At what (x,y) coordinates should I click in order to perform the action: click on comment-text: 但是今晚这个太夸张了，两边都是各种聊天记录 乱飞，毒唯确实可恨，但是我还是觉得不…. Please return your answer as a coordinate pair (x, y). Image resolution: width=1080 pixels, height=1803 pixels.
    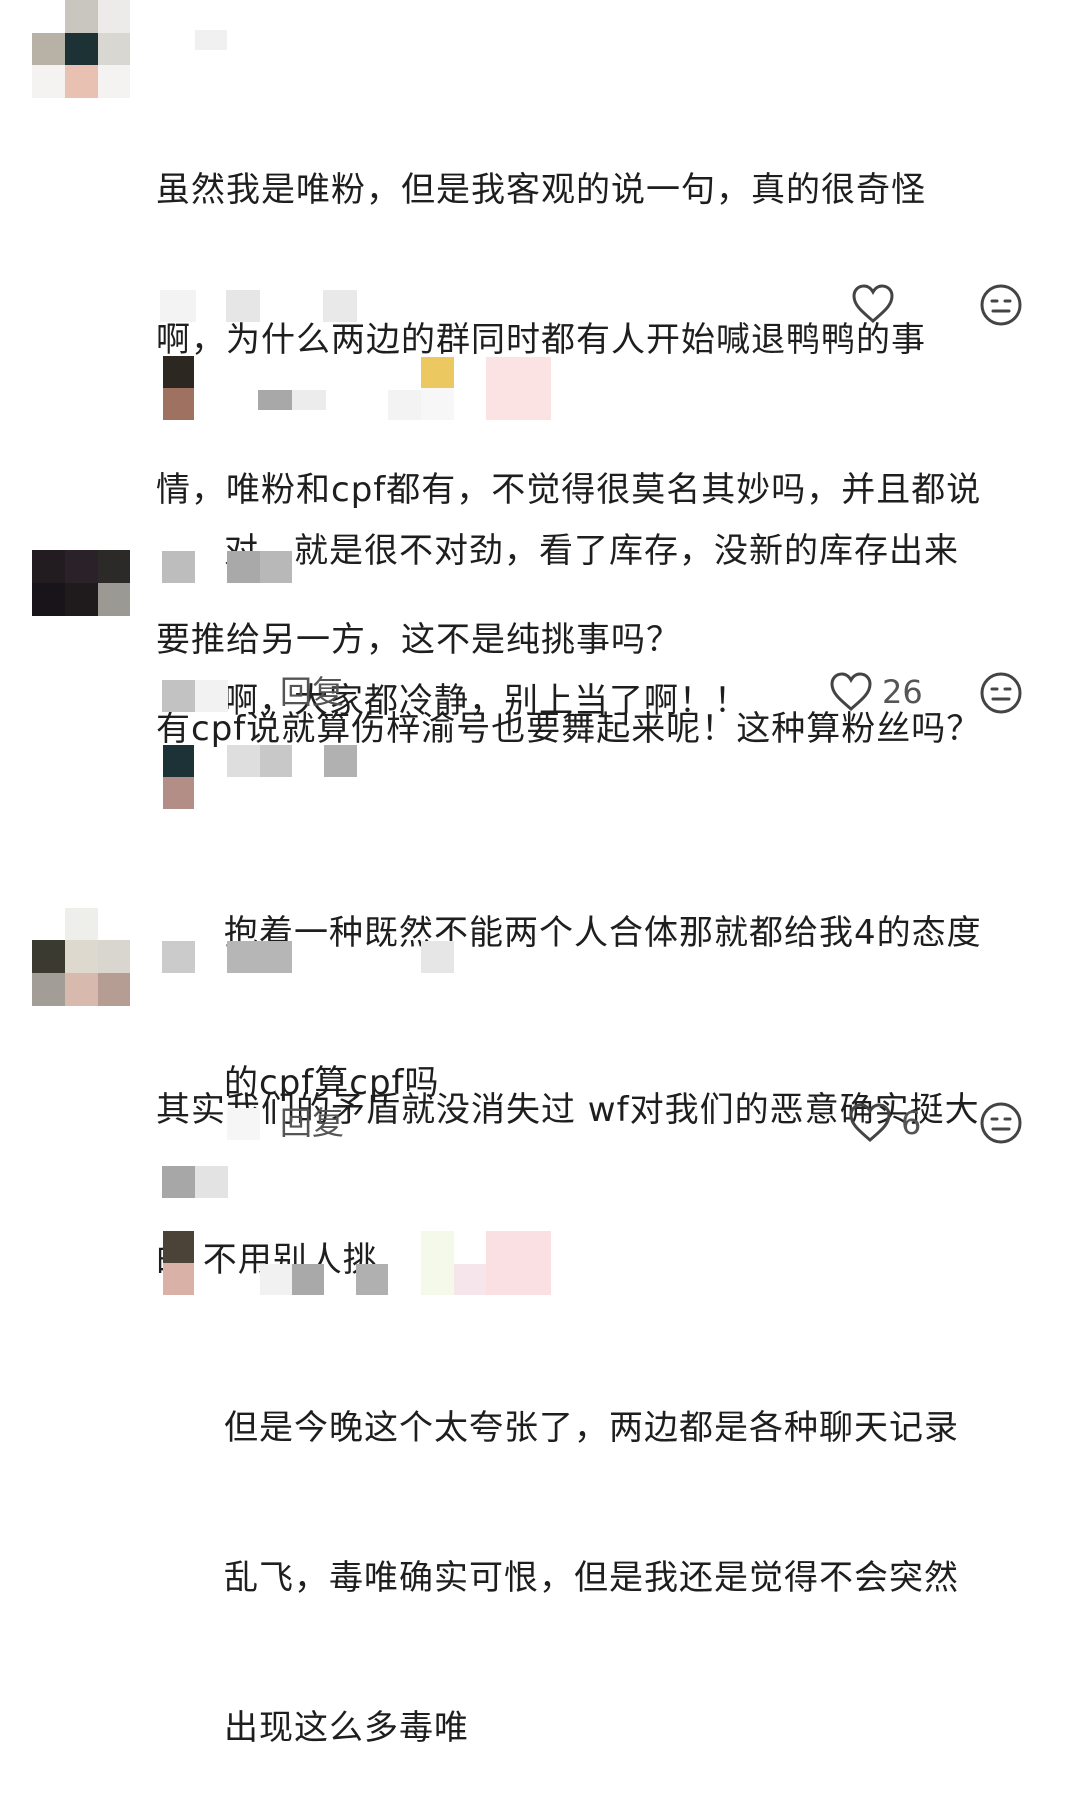
    Looking at the image, I should click on (591, 1578).